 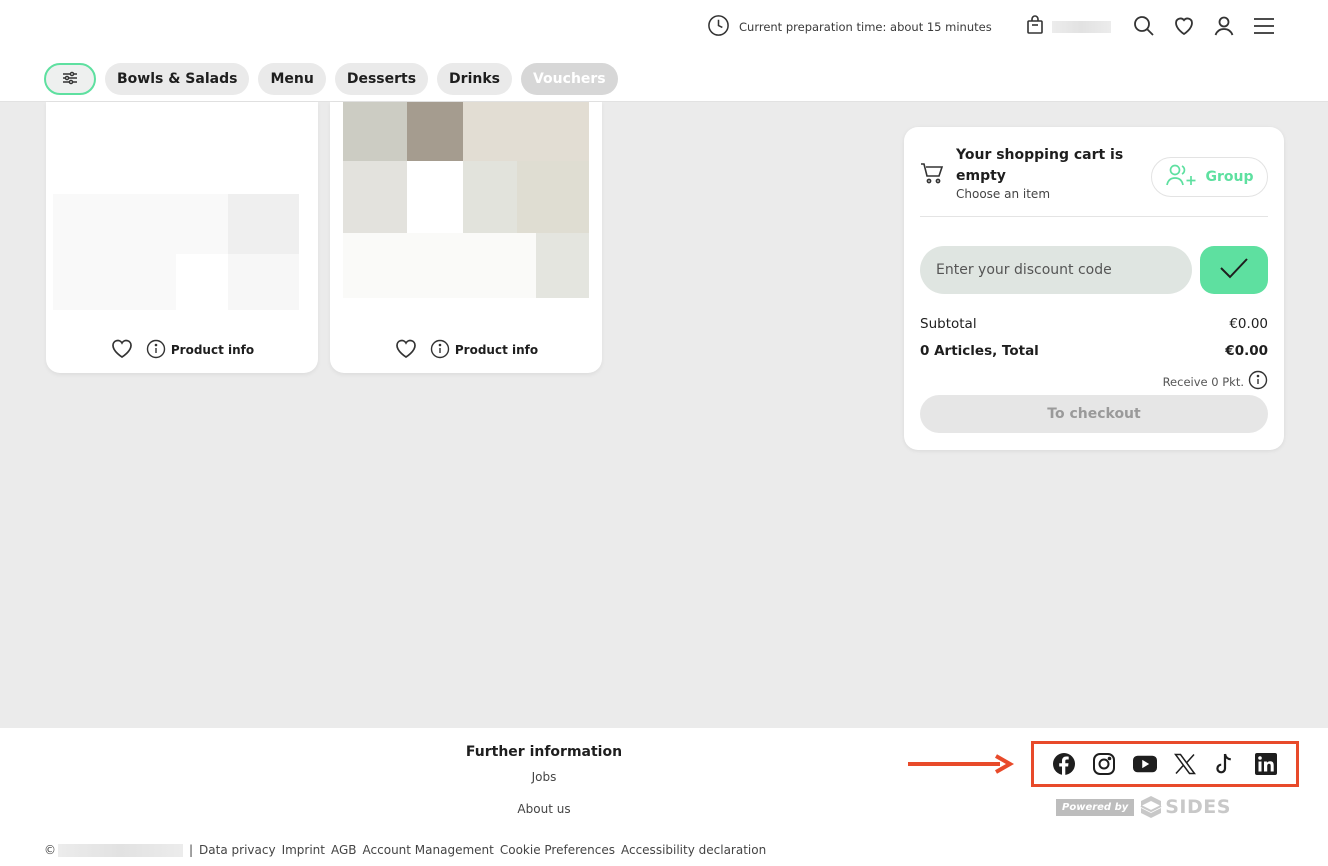 What do you see at coordinates (693, 850) in the screenshot?
I see `footer-link-accessibility: Accessibility declaration` at bounding box center [693, 850].